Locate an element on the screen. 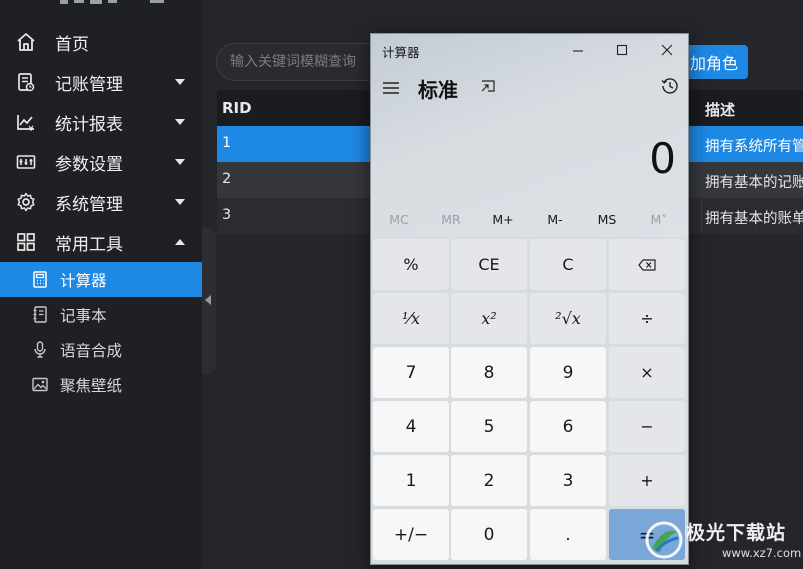 This screenshot has height=569, width=803. key-label: x² is located at coordinates (489, 318).